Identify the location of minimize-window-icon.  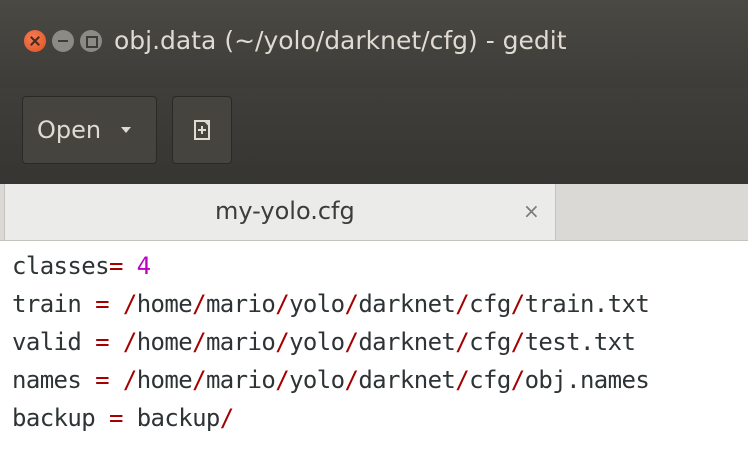
(63, 41).